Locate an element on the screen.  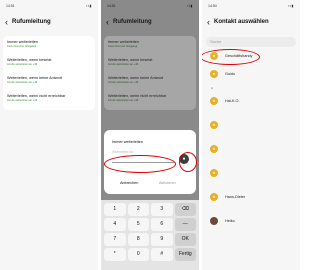
contact-row: ● Hans-Dieter is located at coordinates (251, 197).